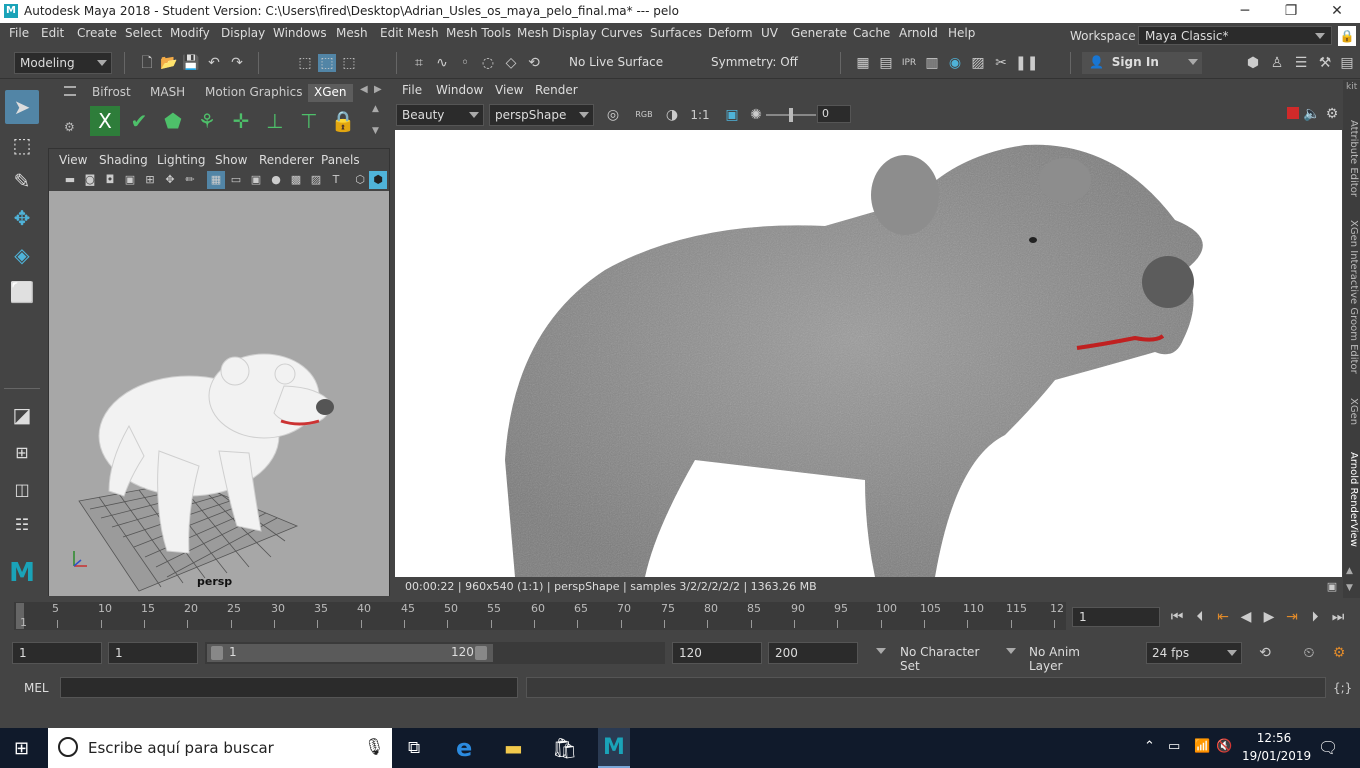 This screenshot has height=768, width=1360. I want to click on snap-curve-icon: ∿, so click(442, 63).